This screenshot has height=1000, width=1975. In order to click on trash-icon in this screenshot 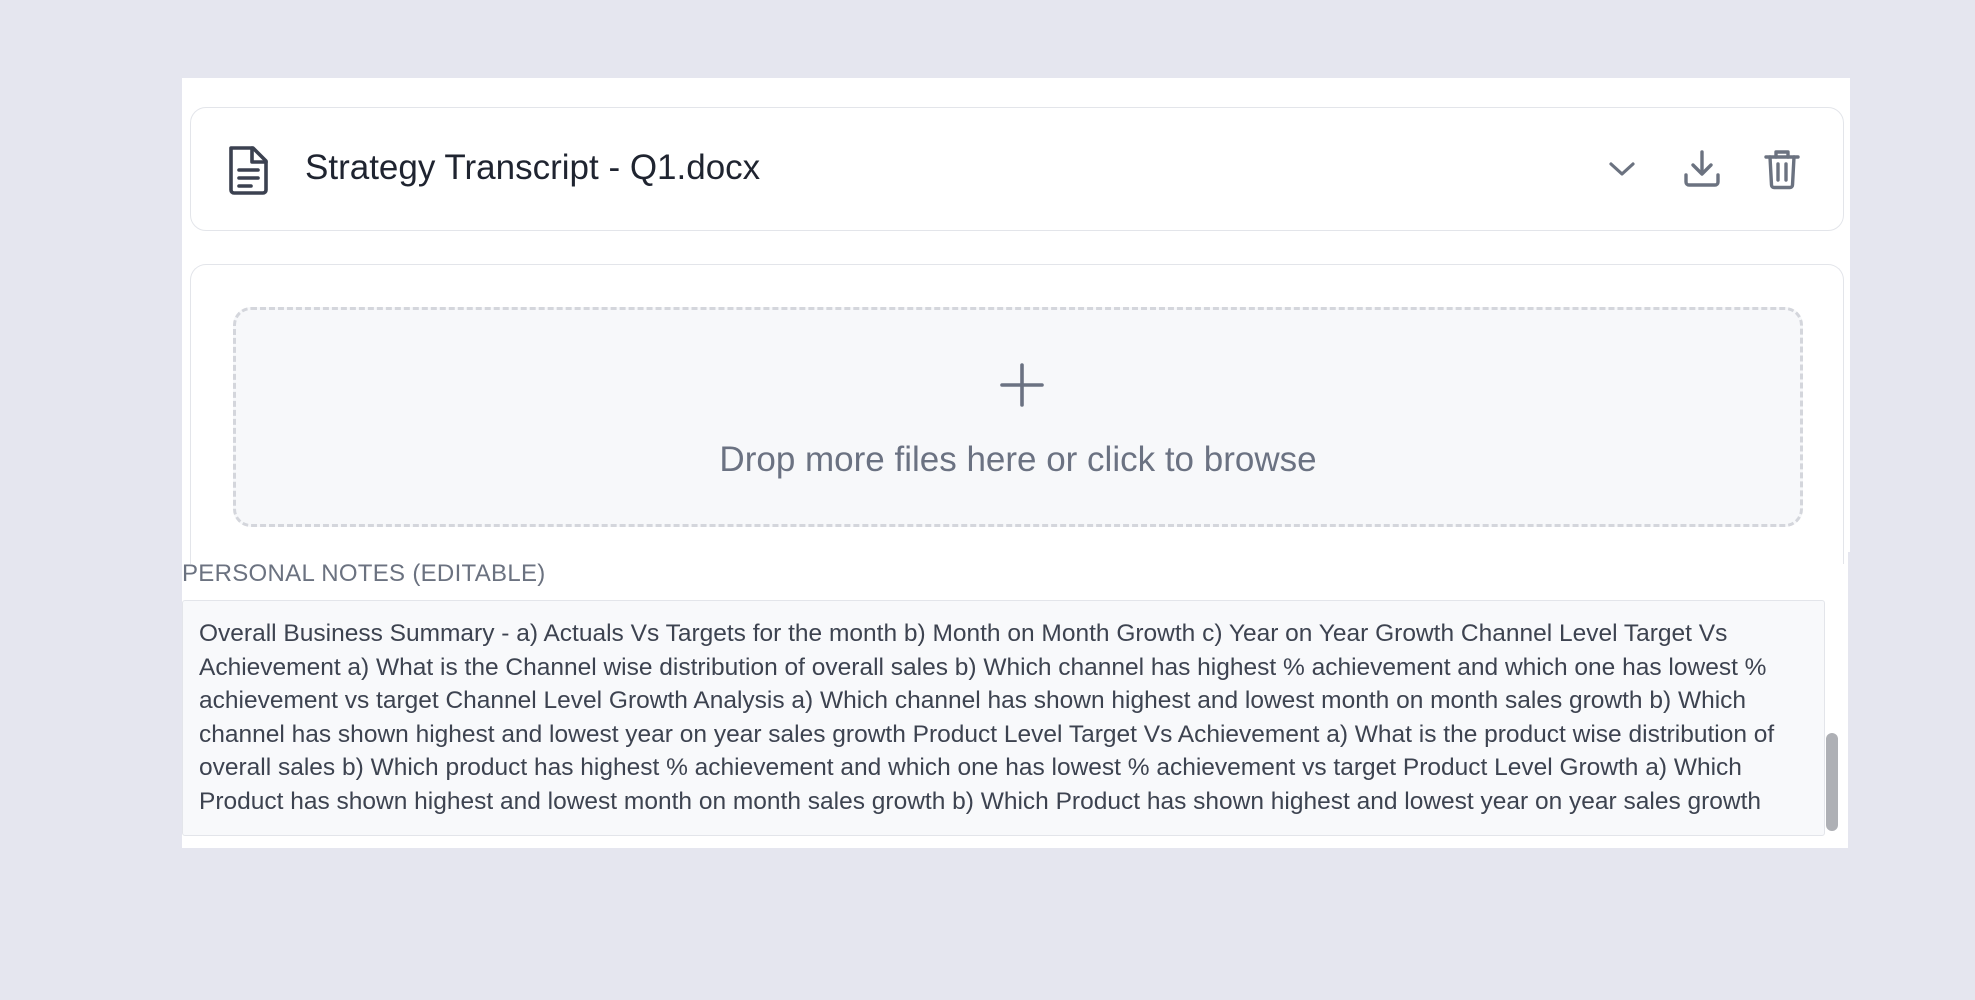, I will do `click(1782, 171)`.